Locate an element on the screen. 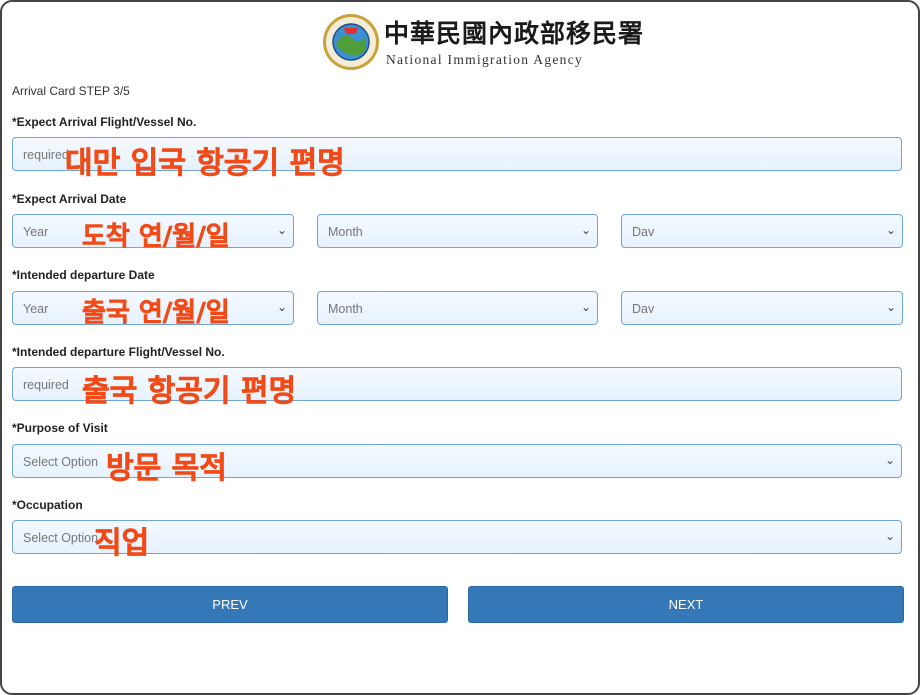 The height and width of the screenshot is (695, 920). agency-name-english: National Immigration Agency is located at coordinates (485, 59).